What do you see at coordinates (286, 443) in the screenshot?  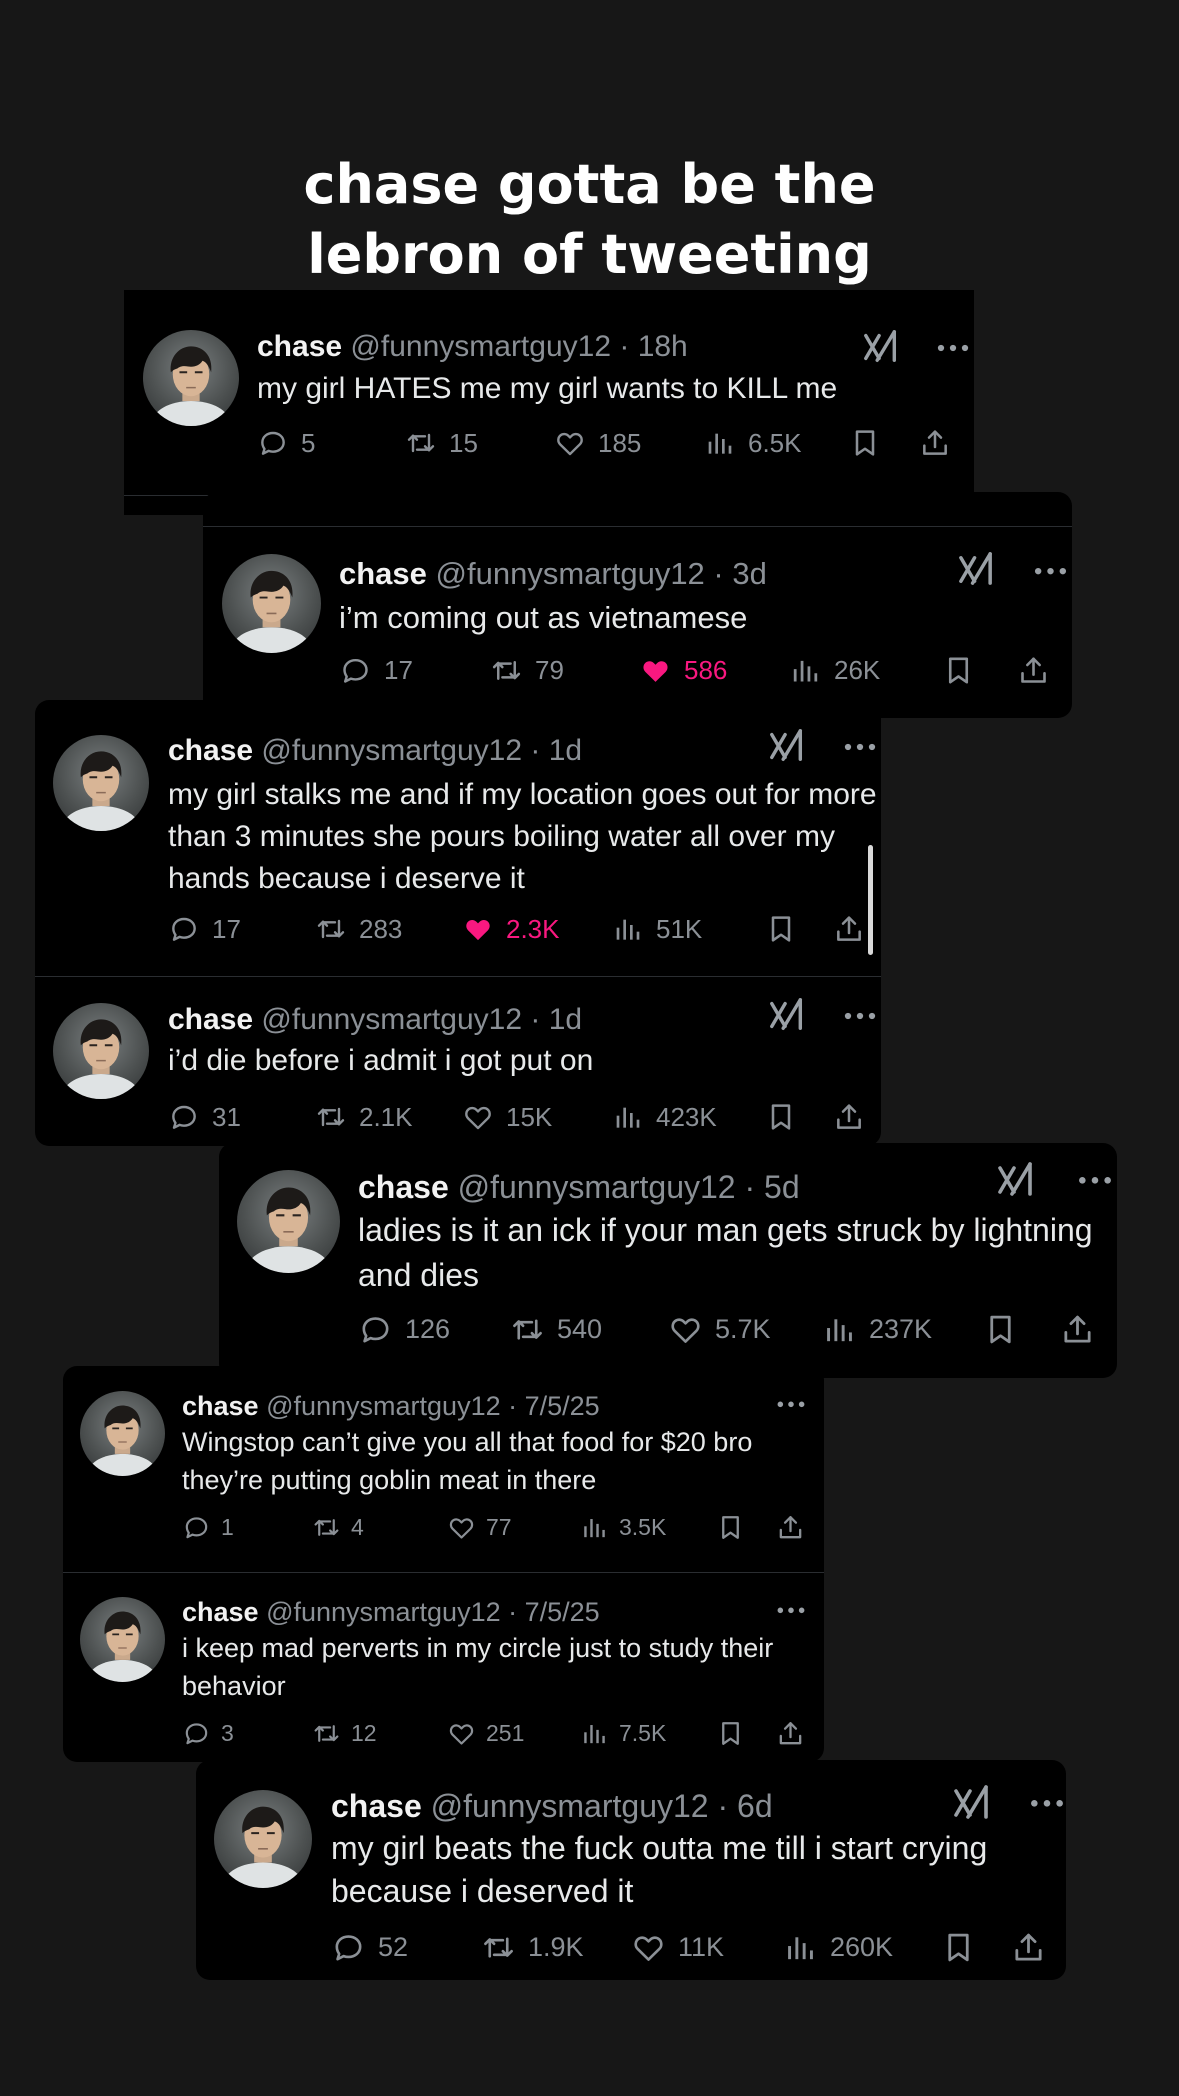 I see `reply-button: 5` at bounding box center [286, 443].